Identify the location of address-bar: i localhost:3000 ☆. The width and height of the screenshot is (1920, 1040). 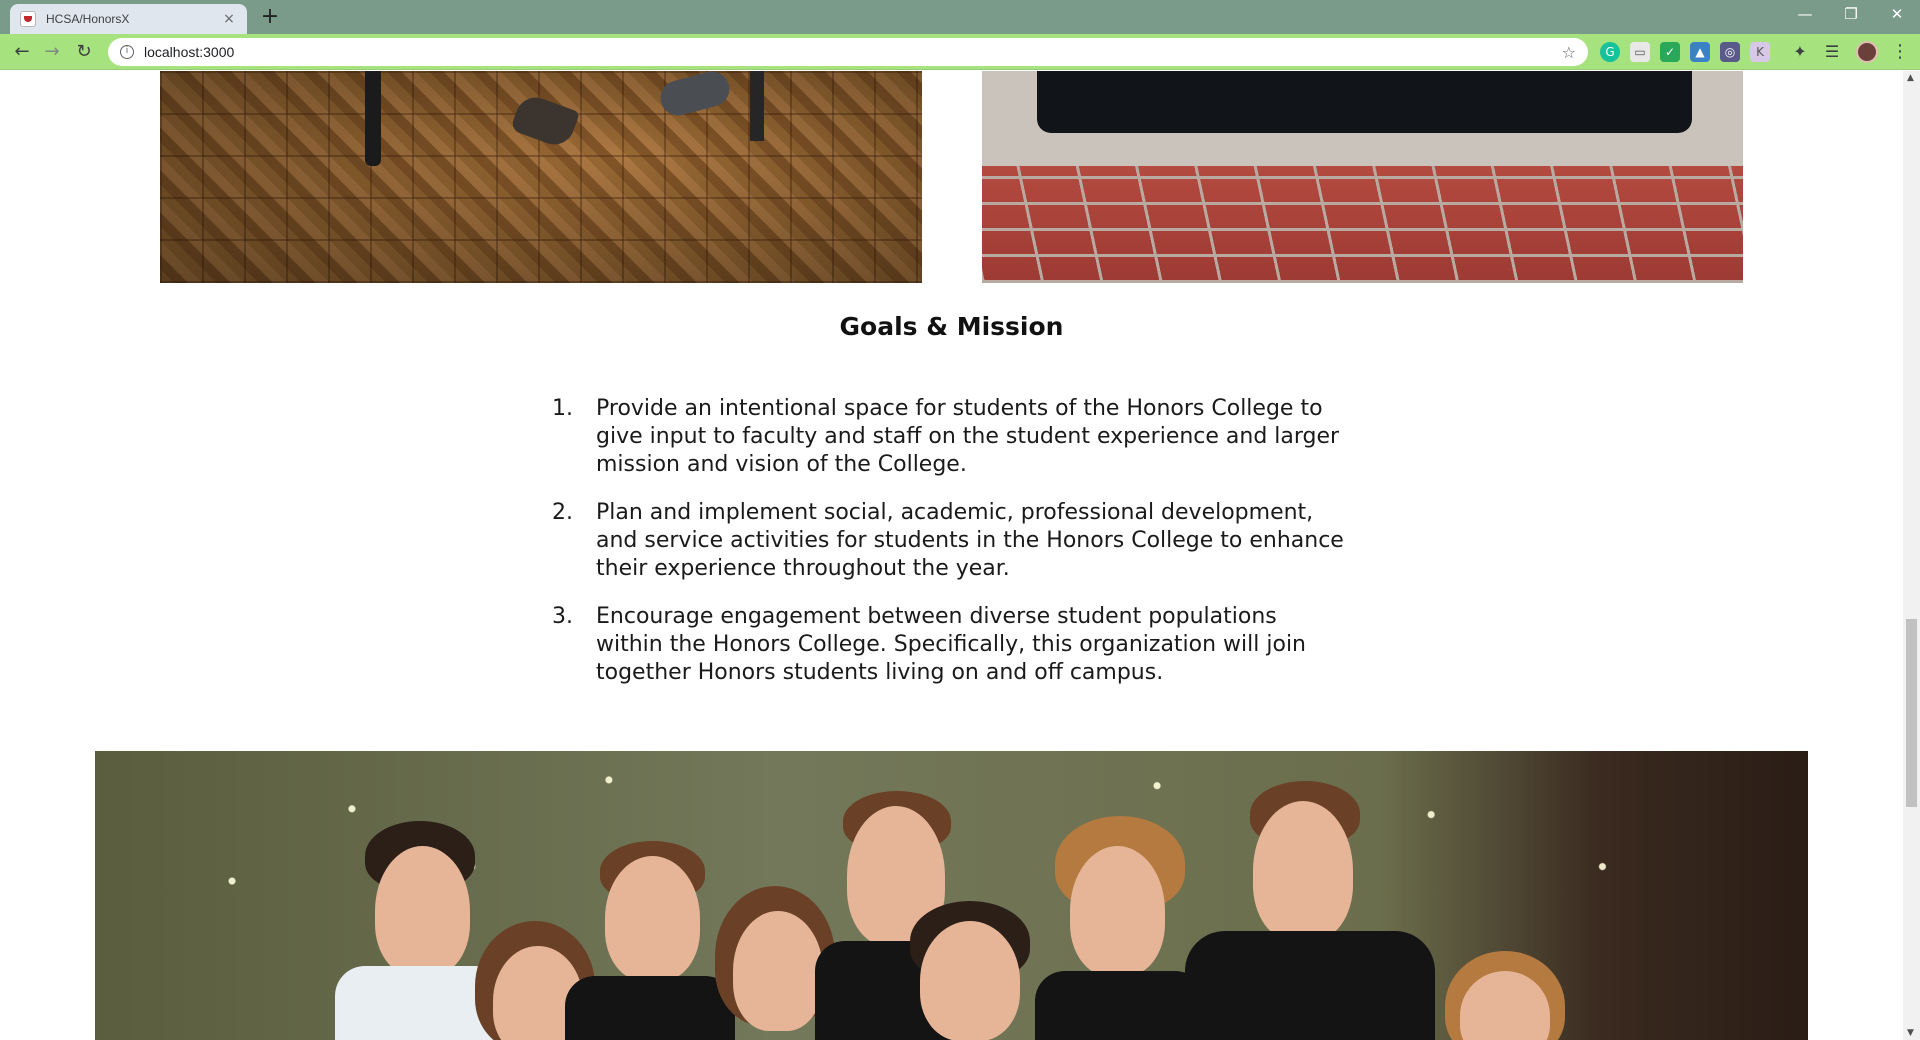
(848, 52).